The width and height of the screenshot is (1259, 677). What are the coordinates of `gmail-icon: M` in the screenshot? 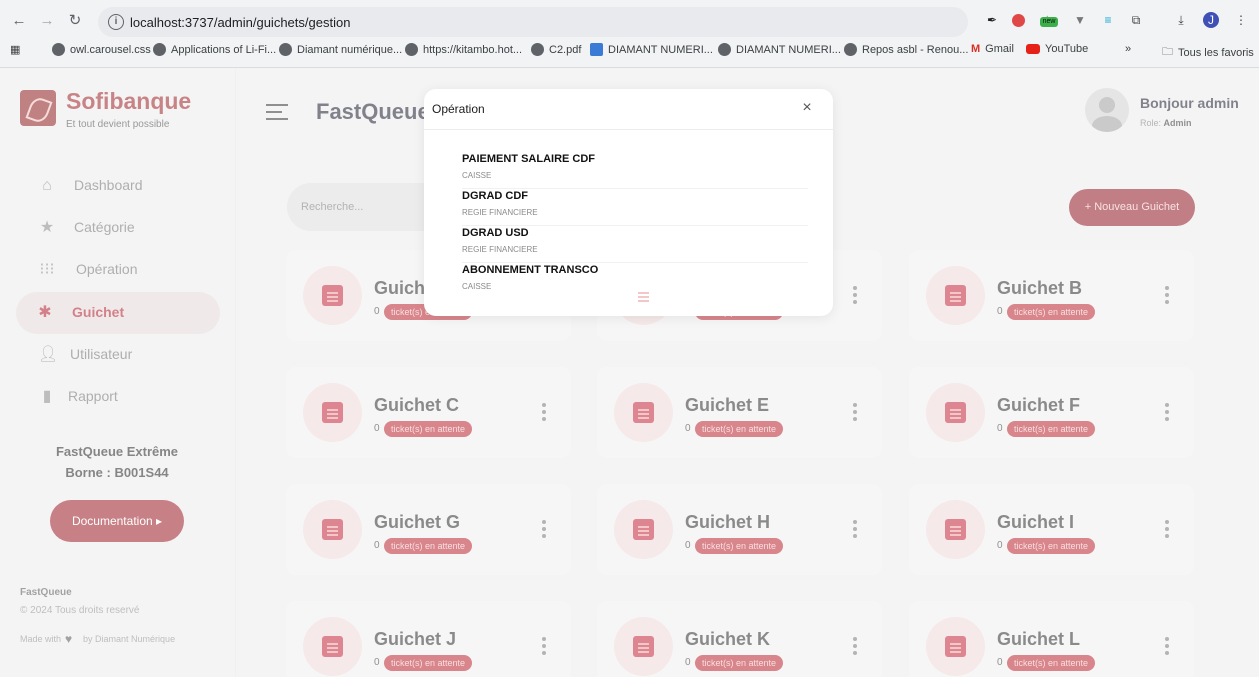 It's located at (976, 49).